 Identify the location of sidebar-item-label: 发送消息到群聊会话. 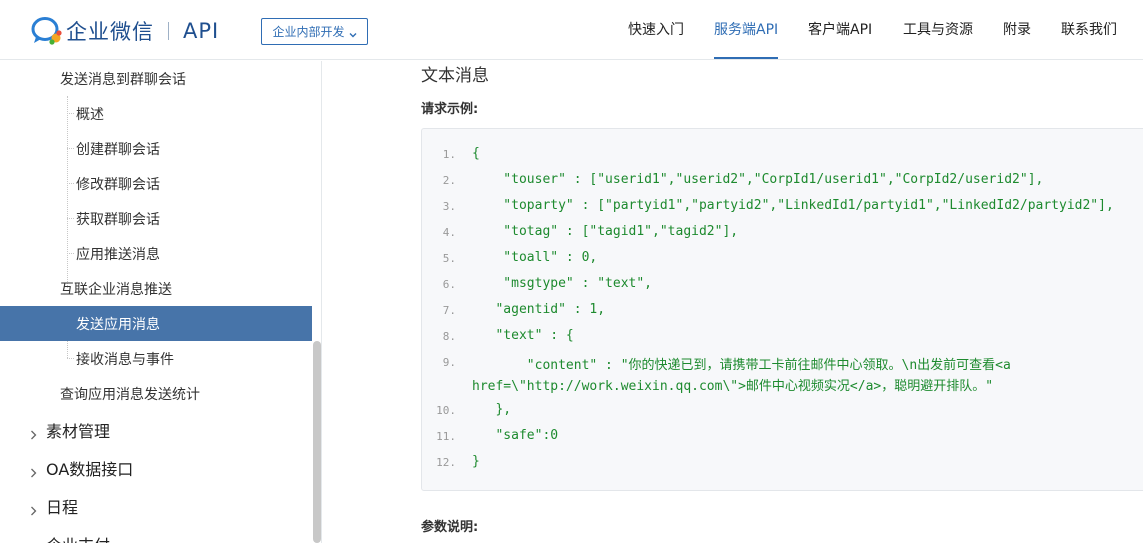
(123, 79).